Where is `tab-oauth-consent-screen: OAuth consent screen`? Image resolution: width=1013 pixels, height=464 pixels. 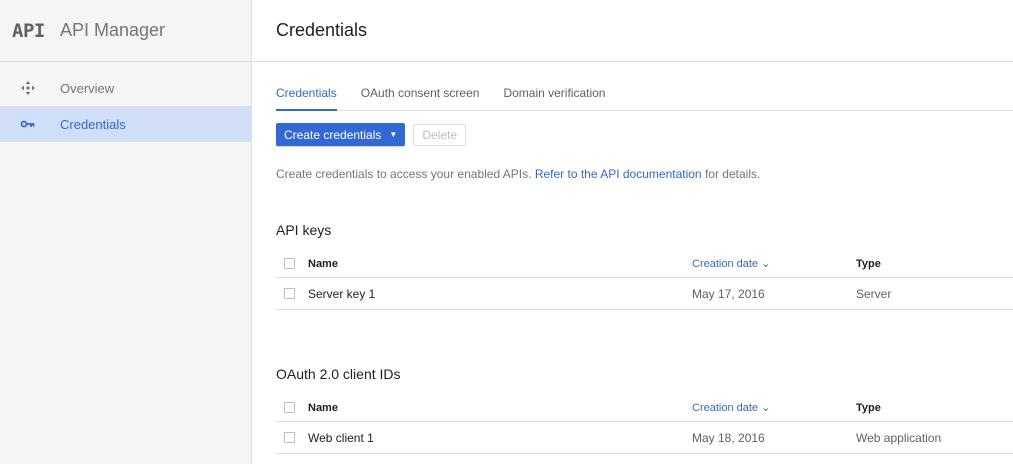 tab-oauth-consent-screen: OAuth consent screen is located at coordinates (420, 98).